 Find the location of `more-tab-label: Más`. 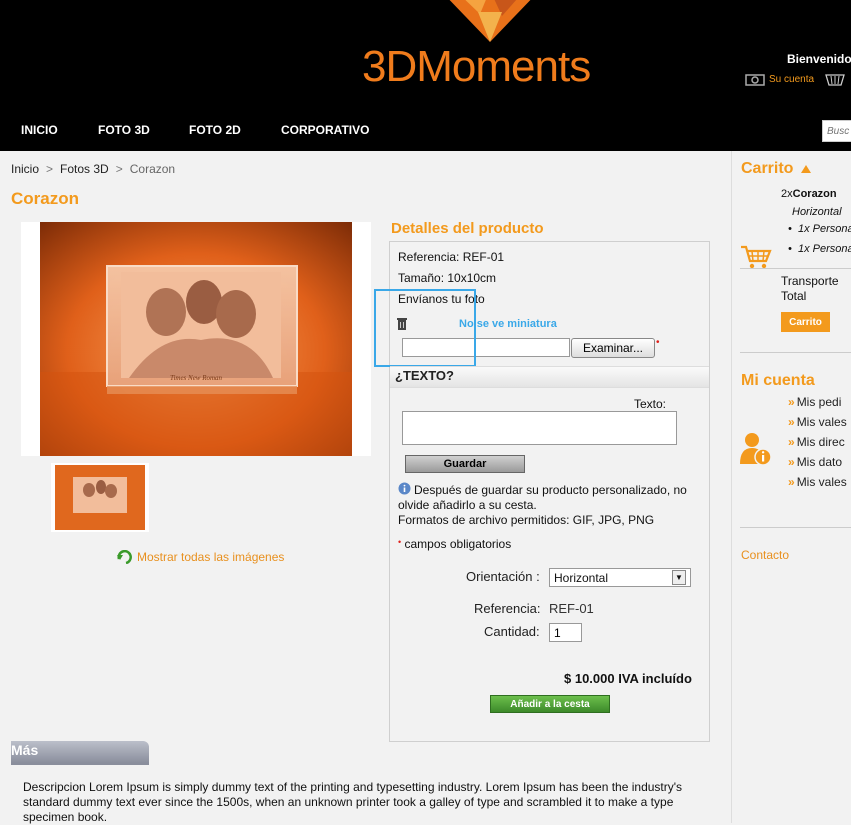

more-tab-label: Más is located at coordinates (25, 750).